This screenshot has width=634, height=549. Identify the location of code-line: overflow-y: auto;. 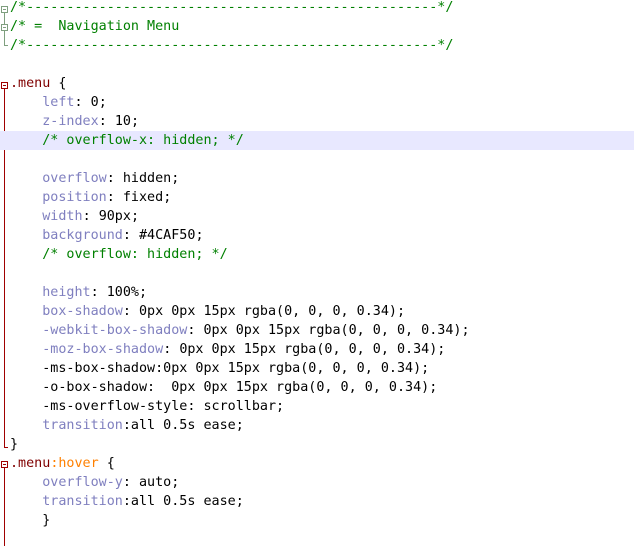
(317, 482).